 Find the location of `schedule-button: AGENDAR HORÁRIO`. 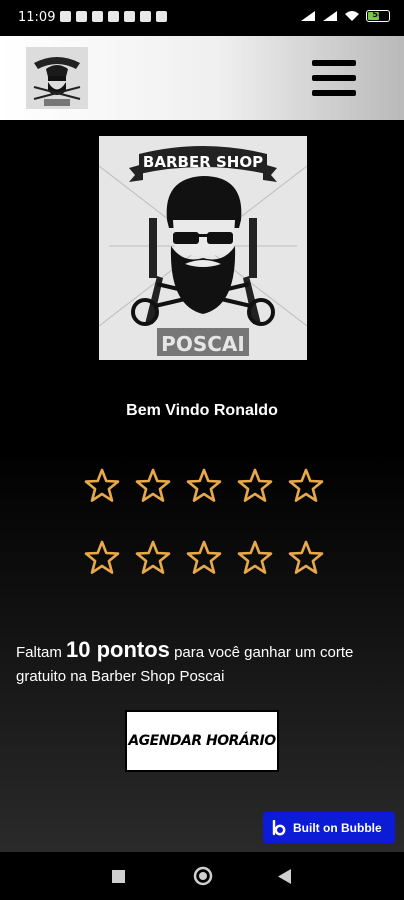

schedule-button: AGENDAR HORÁRIO is located at coordinates (202, 741).